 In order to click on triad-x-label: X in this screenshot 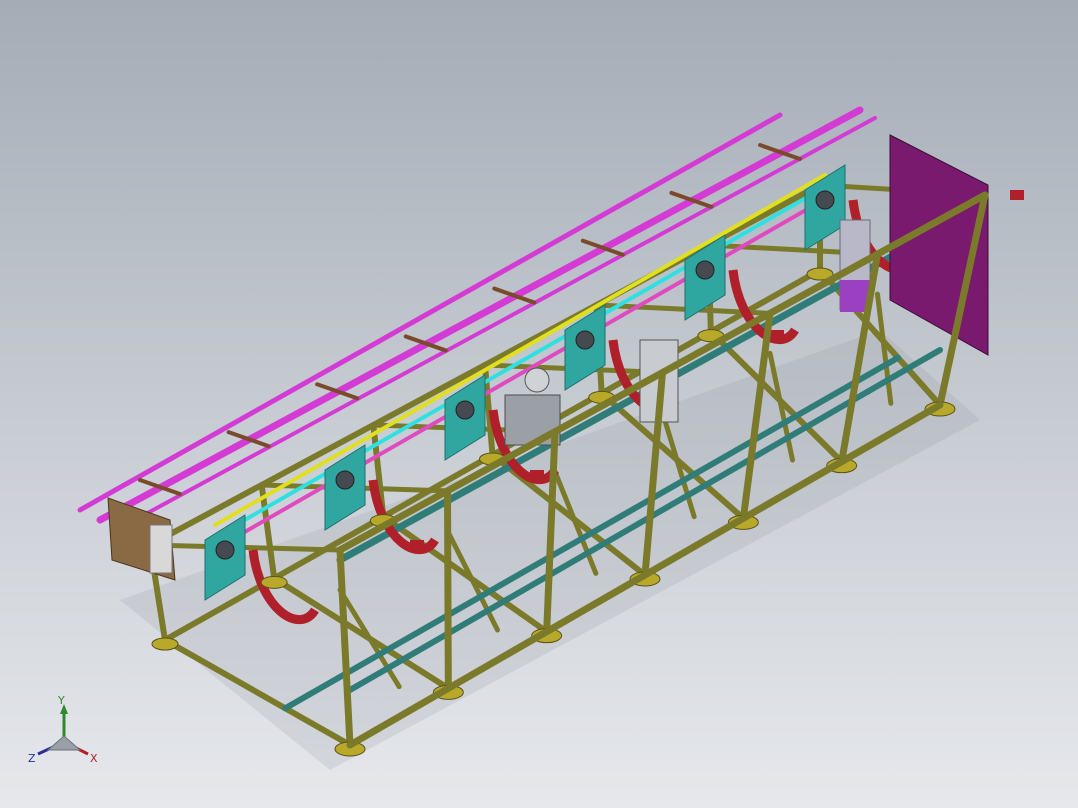, I will do `click(94, 758)`.